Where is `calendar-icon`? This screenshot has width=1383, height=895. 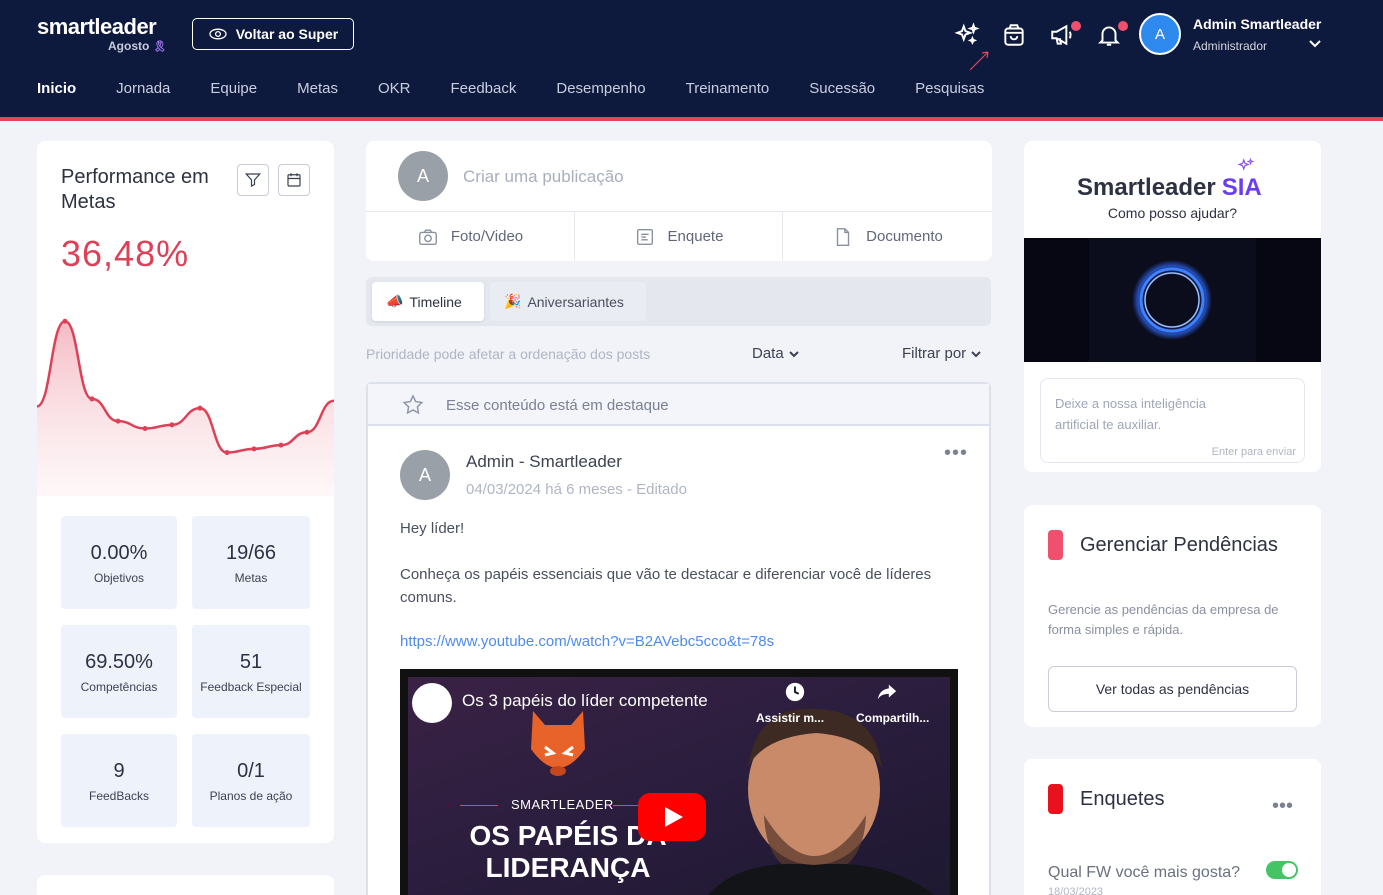
calendar-icon is located at coordinates (294, 180).